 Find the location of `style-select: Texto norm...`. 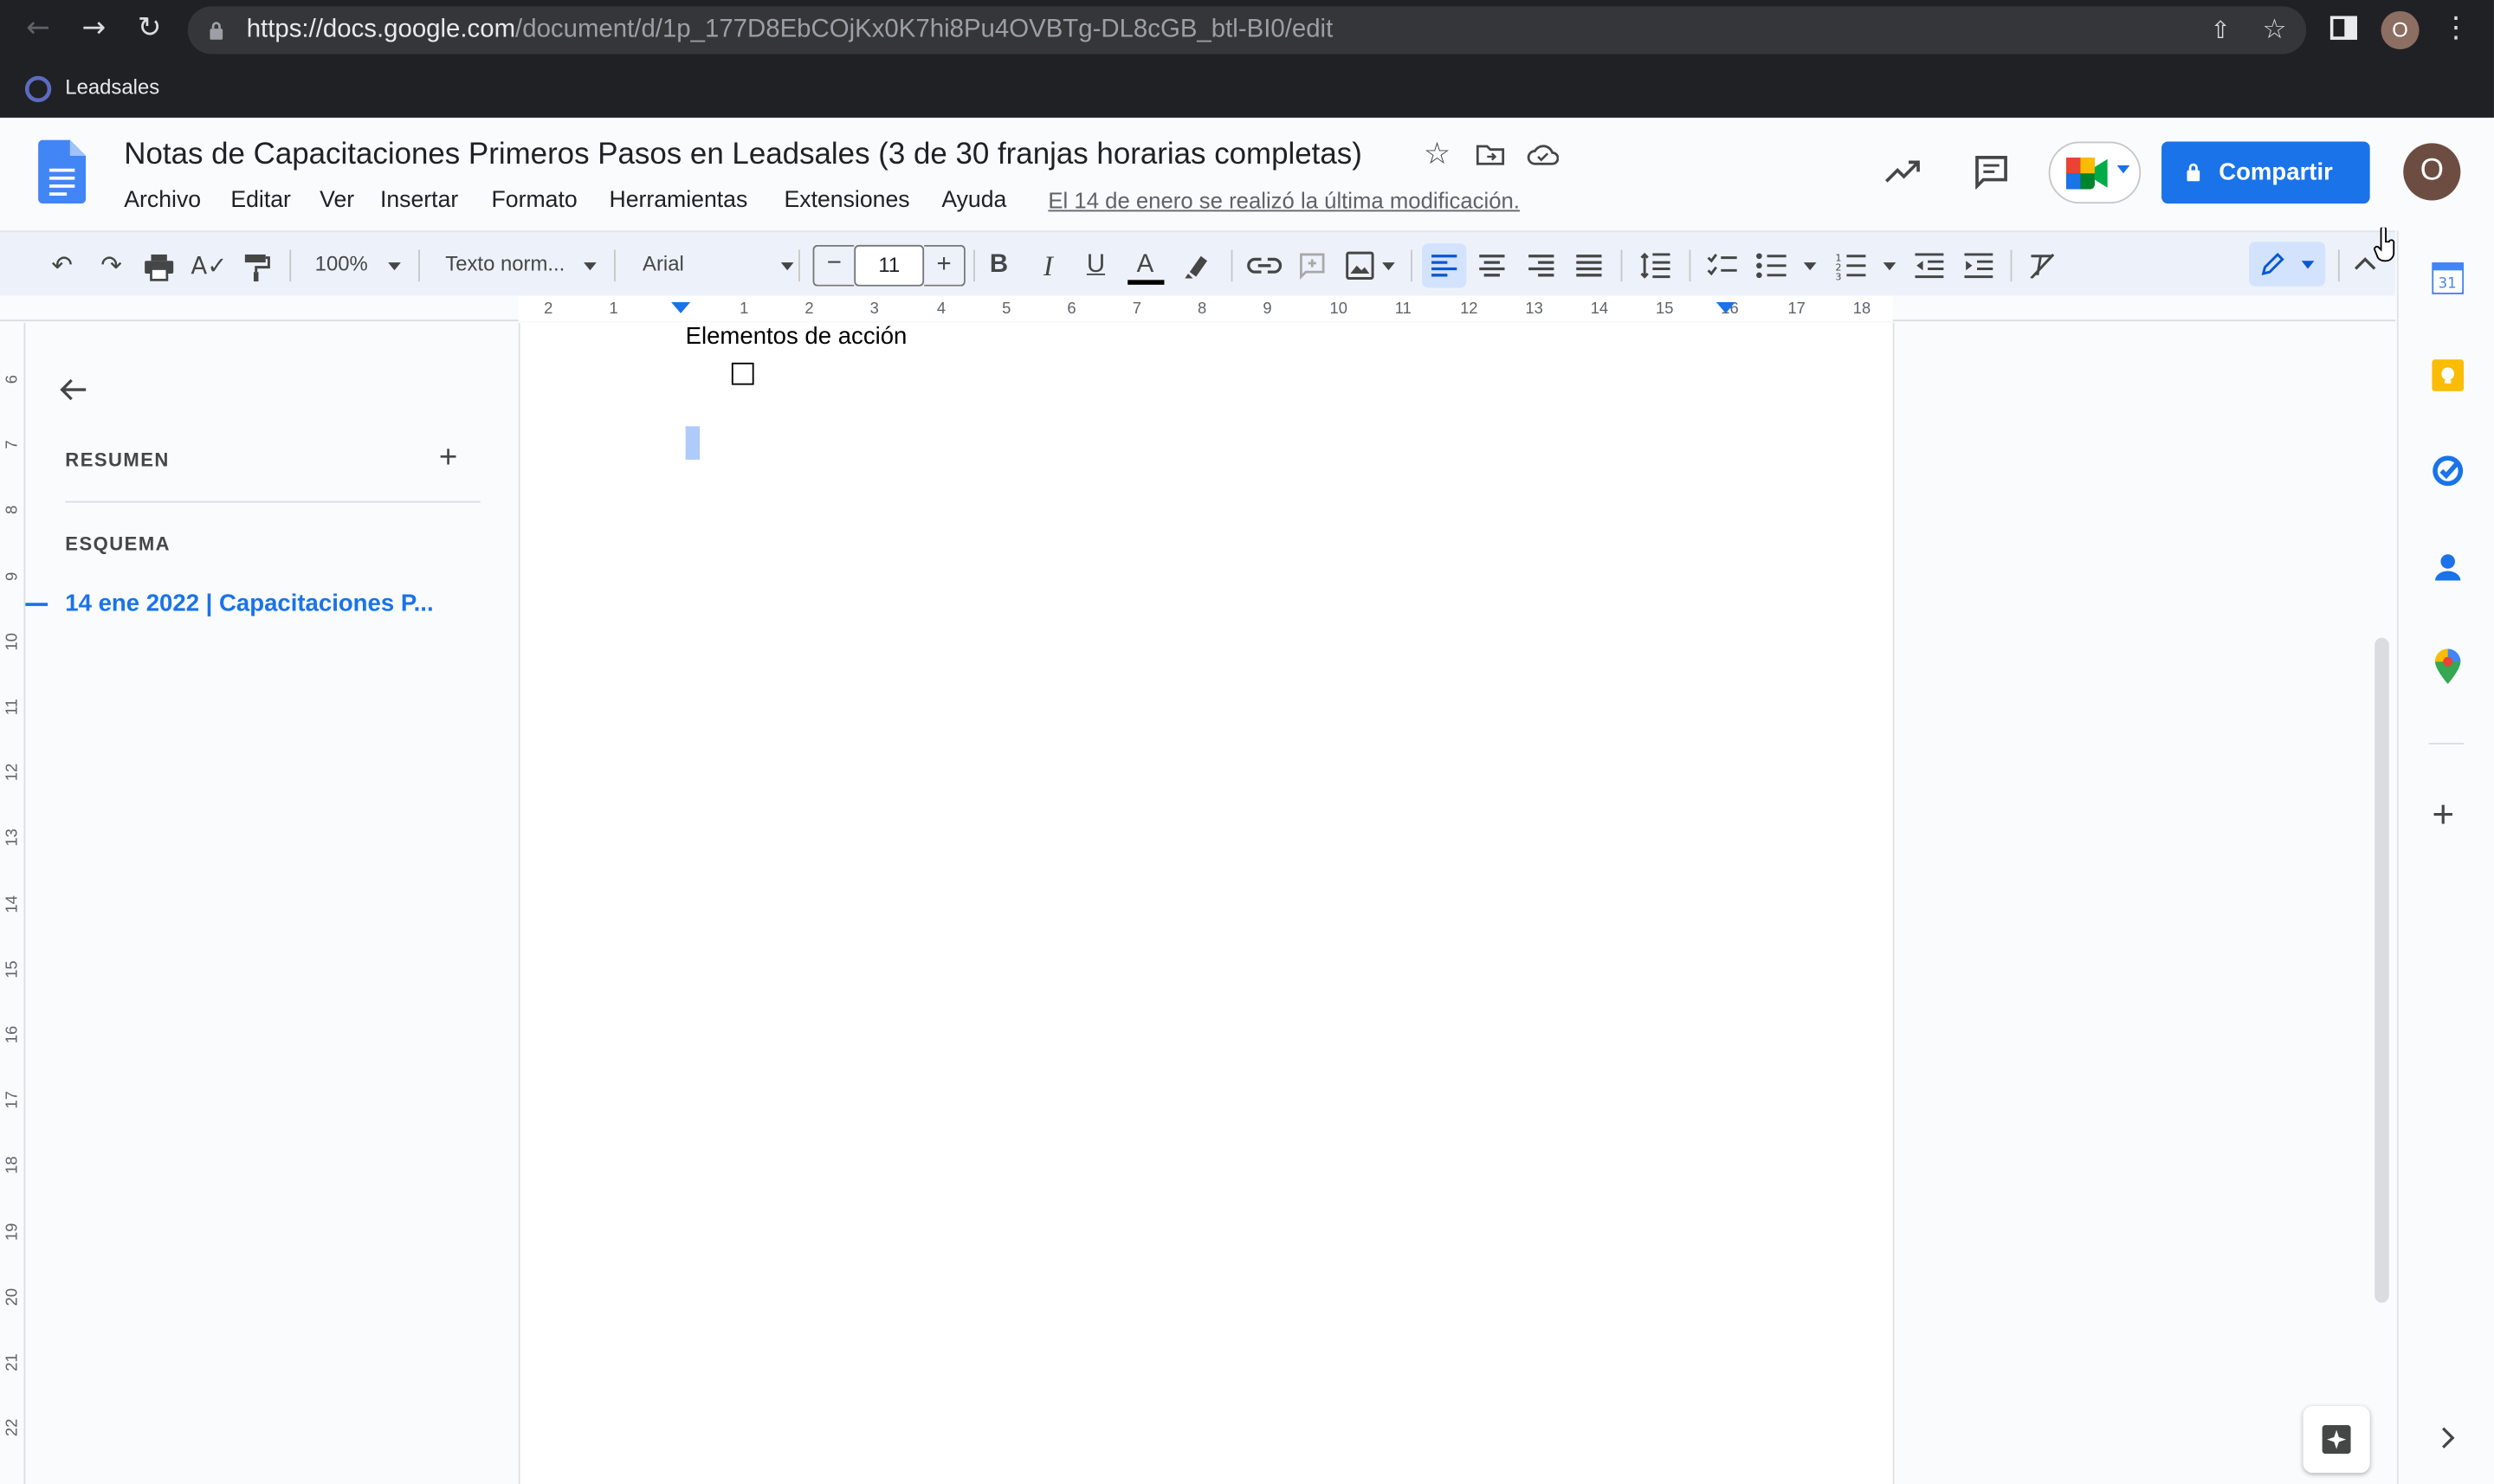

style-select: Texto norm... is located at coordinates (505, 263).